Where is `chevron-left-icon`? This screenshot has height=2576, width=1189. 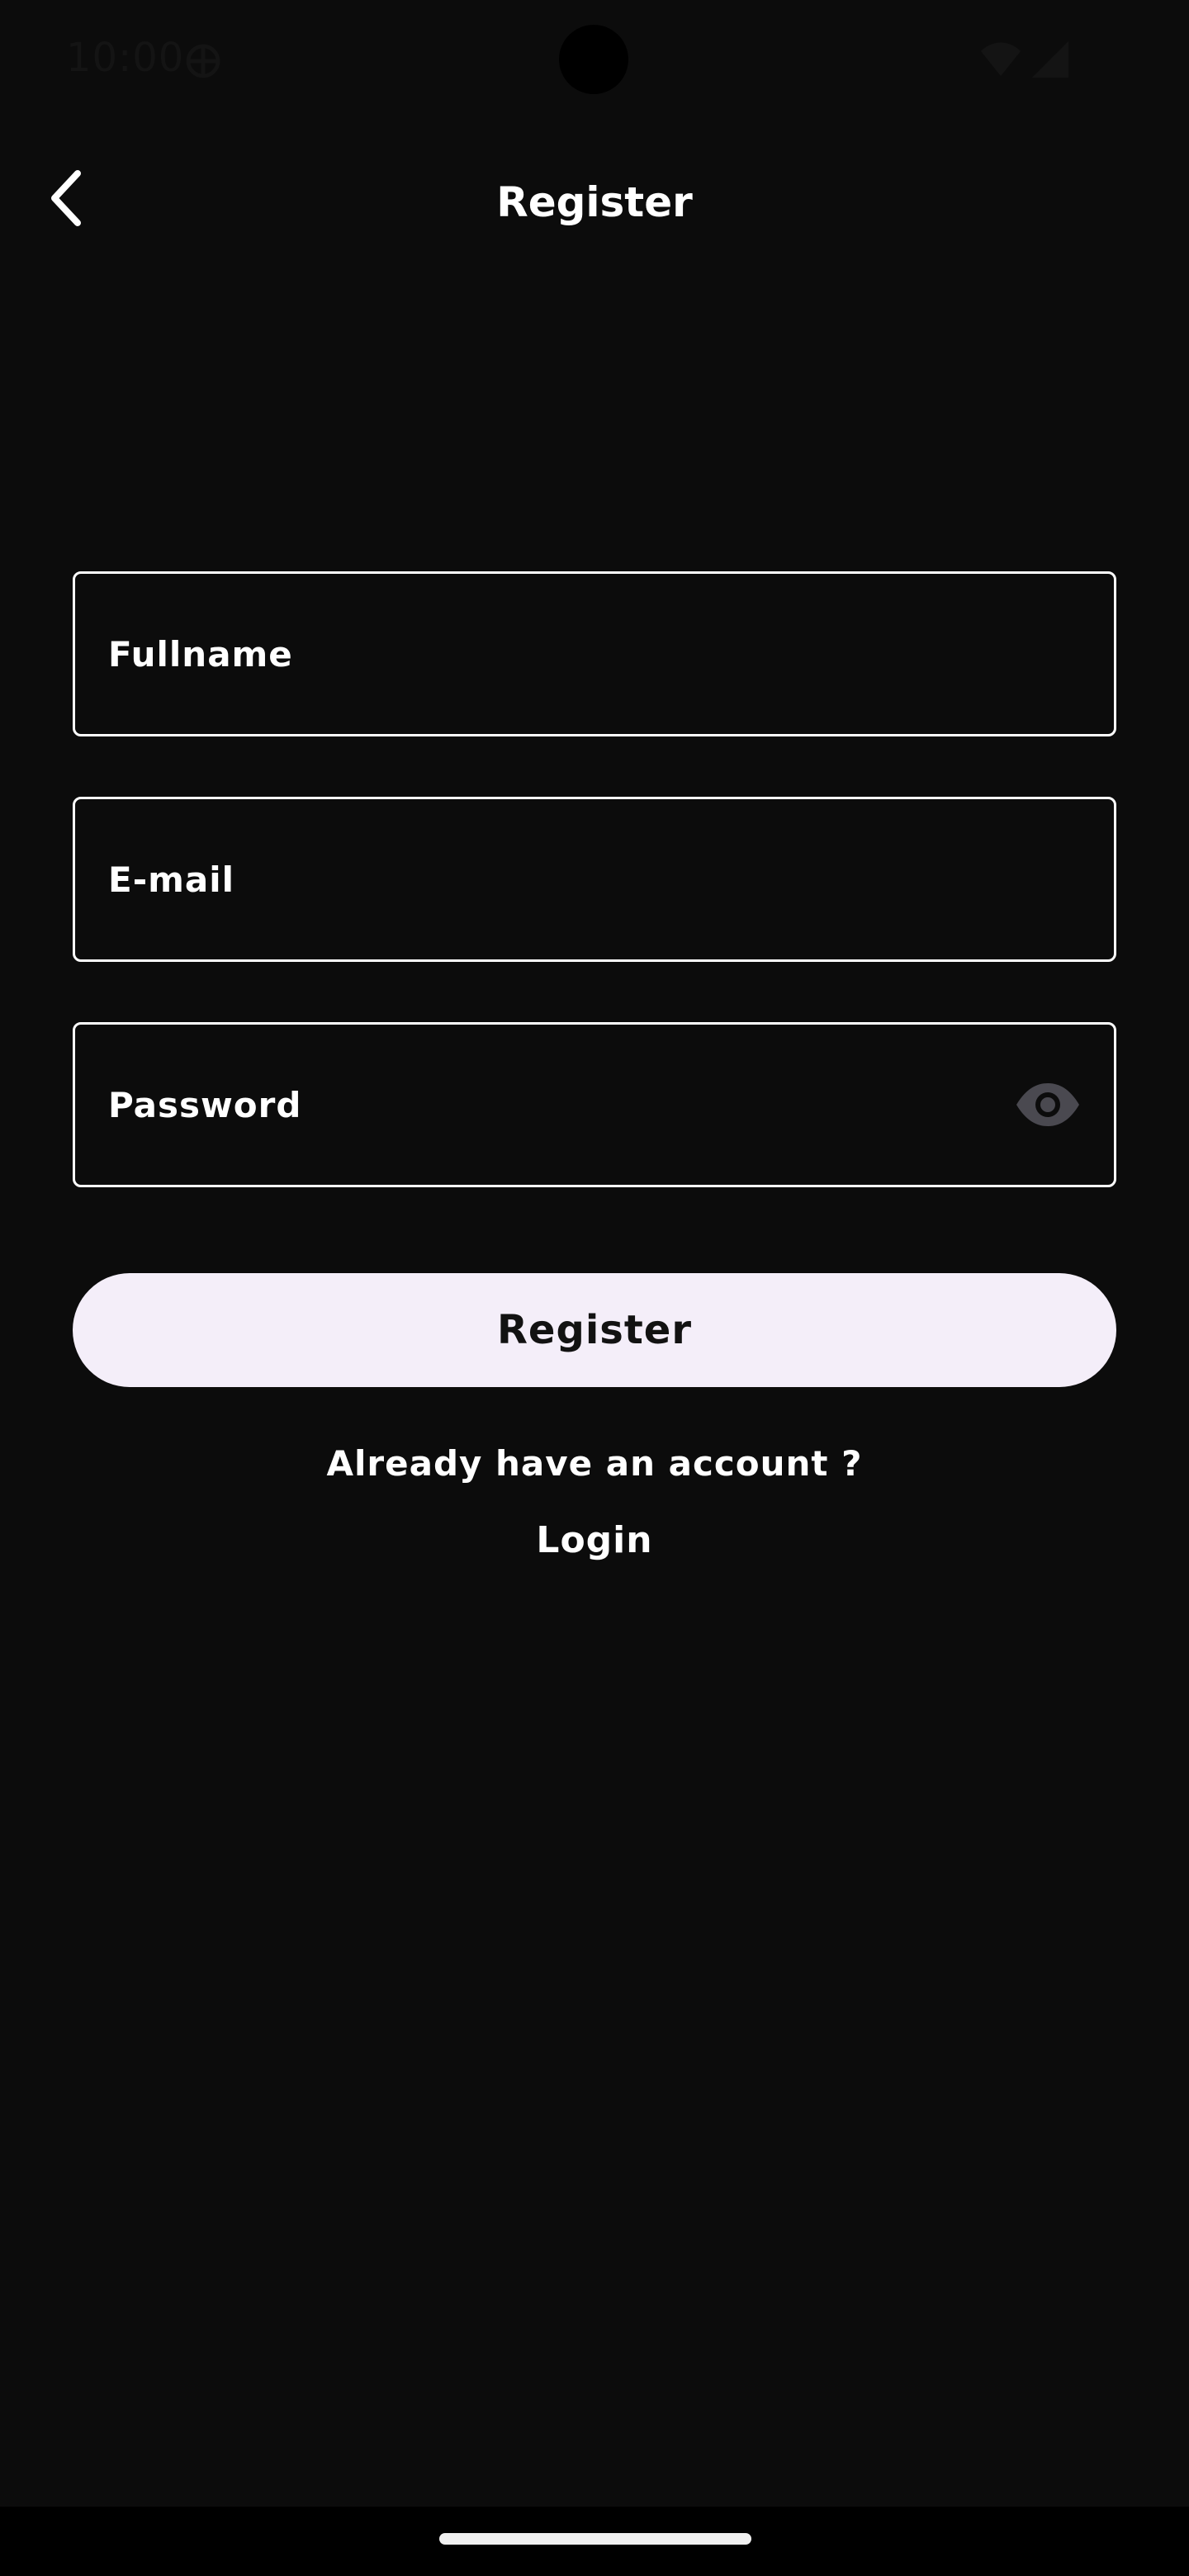 chevron-left-icon is located at coordinates (66, 198).